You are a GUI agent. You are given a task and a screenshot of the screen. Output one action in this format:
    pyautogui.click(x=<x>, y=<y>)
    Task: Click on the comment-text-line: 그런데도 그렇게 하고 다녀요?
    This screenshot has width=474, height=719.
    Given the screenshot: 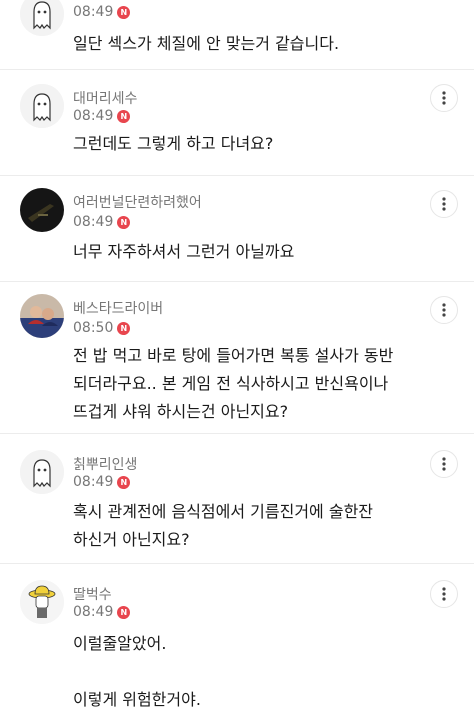 What is the action you would take?
    pyautogui.click(x=173, y=143)
    